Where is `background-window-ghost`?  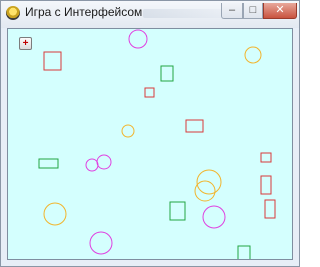
background-window-ghost is located at coordinates (183, 13).